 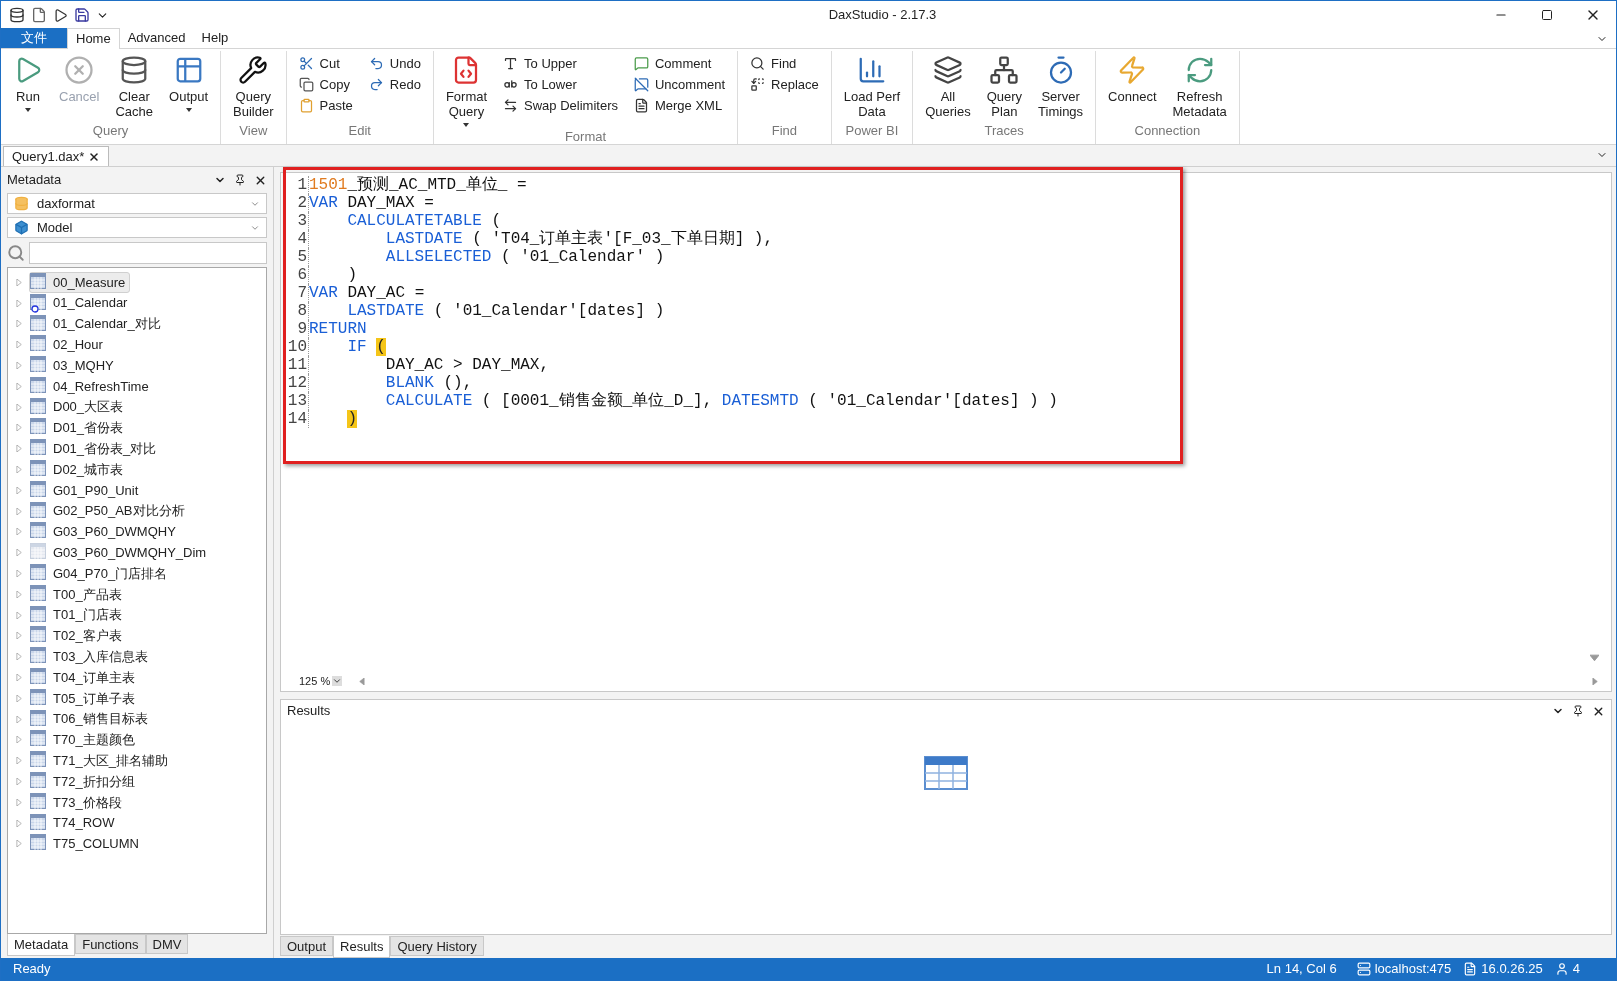 What do you see at coordinates (141, 428) in the screenshot?
I see `tree-item: D01_省份表` at bounding box center [141, 428].